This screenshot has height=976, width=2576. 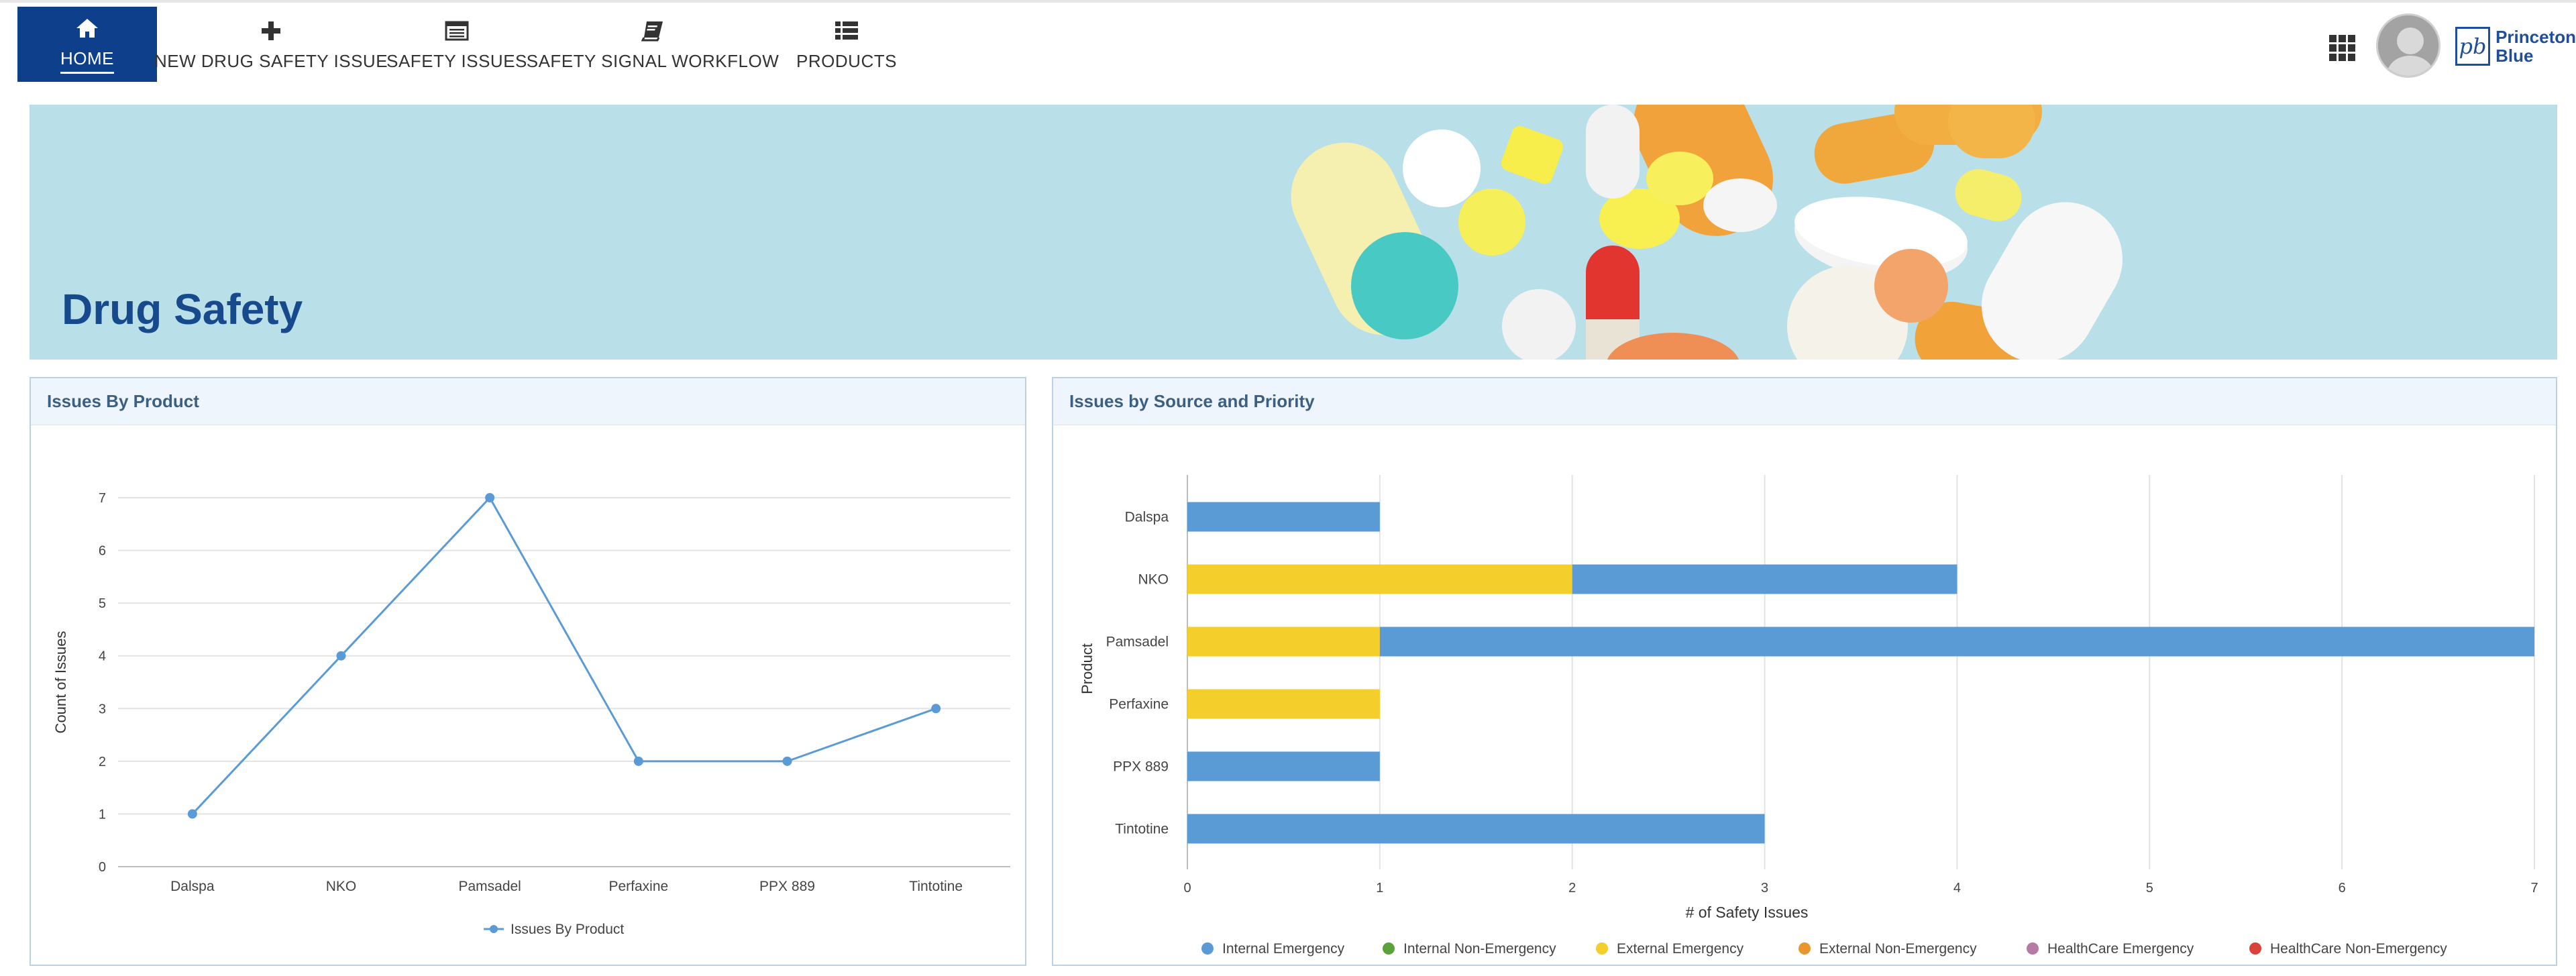 What do you see at coordinates (1957, 888) in the screenshot?
I see `x-tick-label: 4` at bounding box center [1957, 888].